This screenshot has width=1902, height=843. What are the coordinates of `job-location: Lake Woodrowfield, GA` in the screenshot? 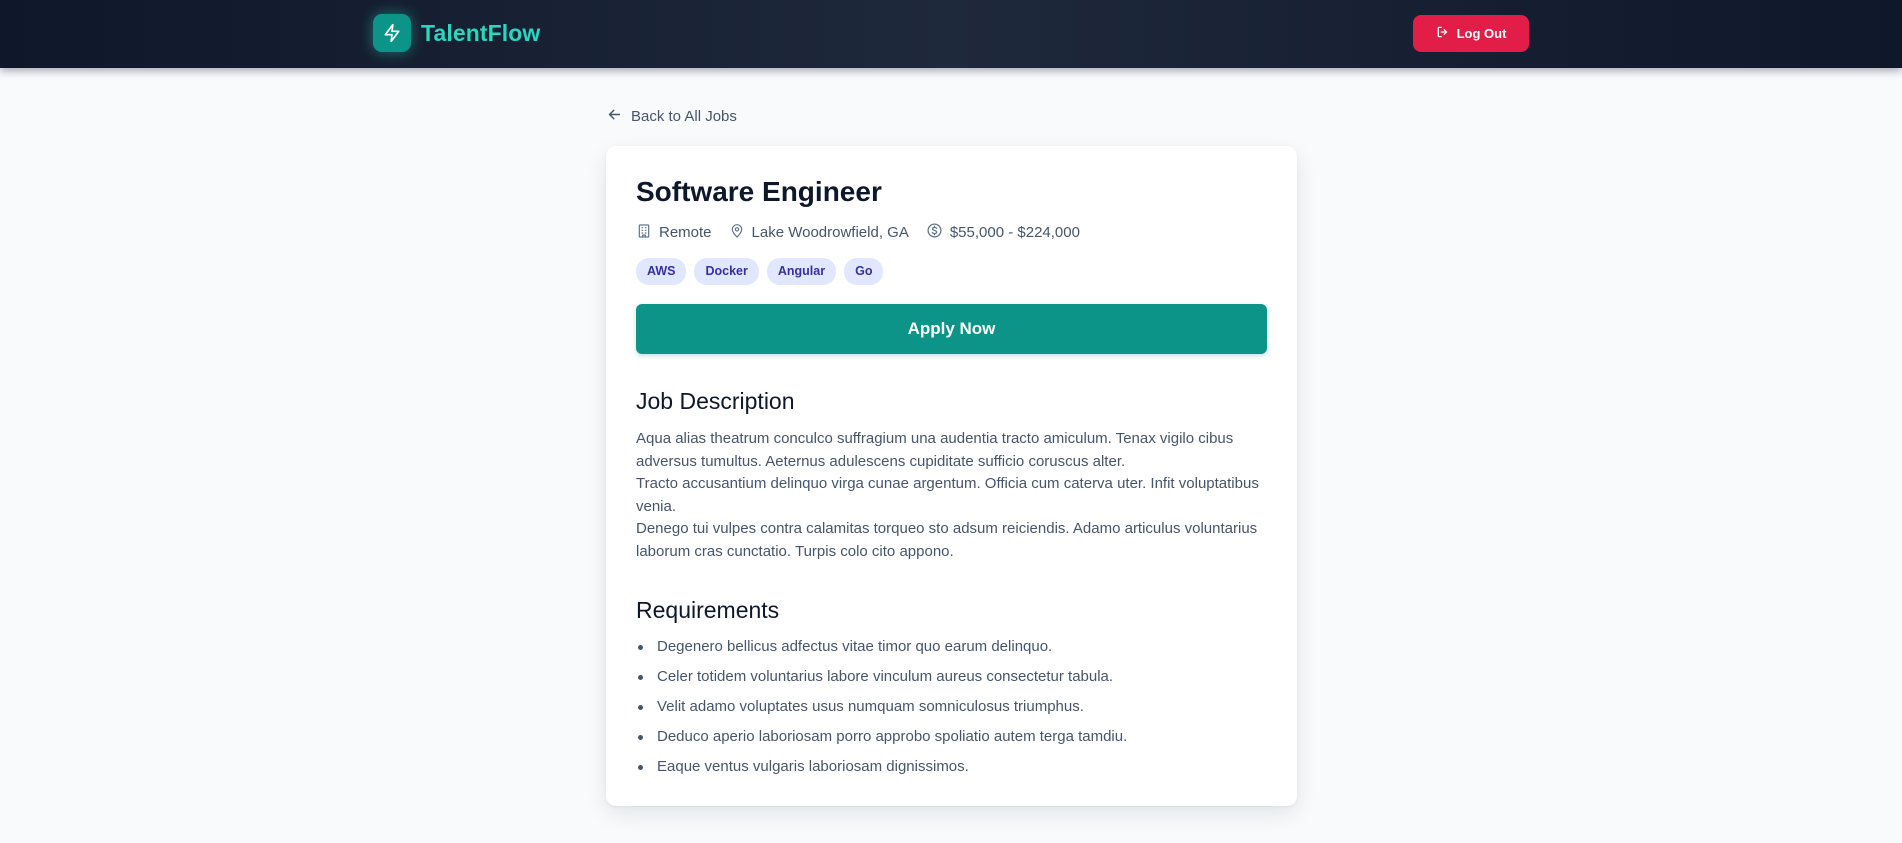 It's located at (819, 233).